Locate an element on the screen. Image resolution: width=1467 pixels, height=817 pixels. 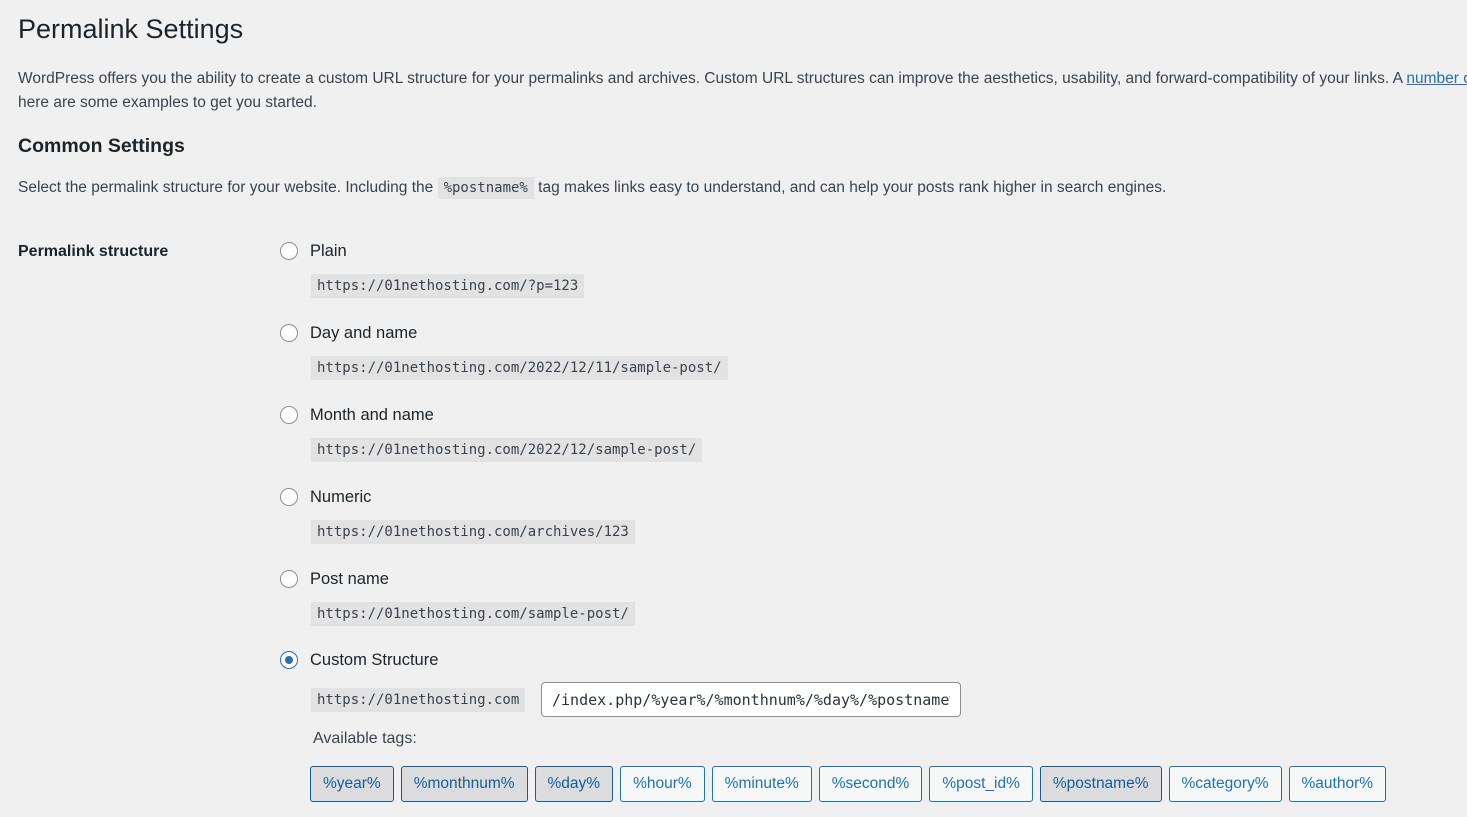
custom-structure-input is located at coordinates (751, 699).